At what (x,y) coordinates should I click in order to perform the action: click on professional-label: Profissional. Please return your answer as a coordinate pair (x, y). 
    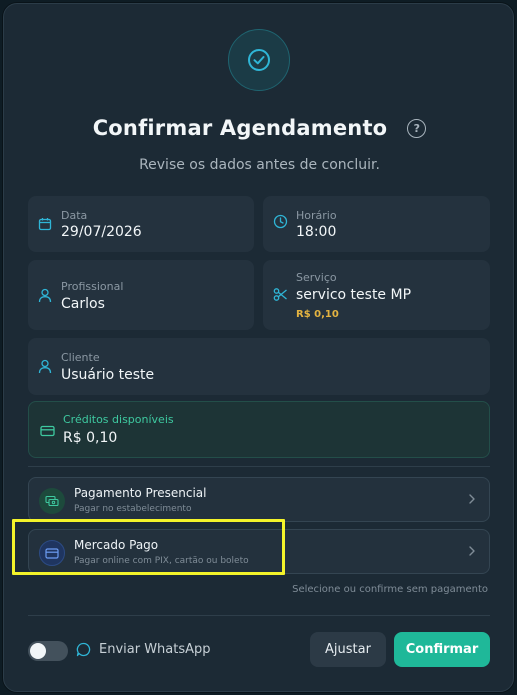
    Looking at the image, I should click on (92, 286).